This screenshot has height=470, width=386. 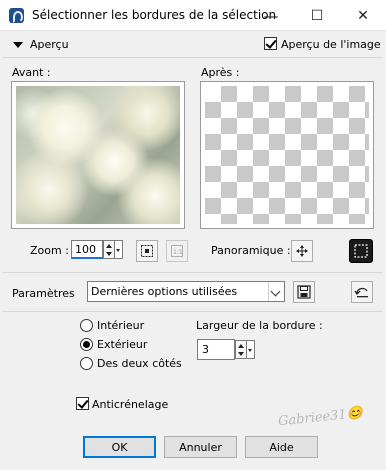 What do you see at coordinates (281, 447) in the screenshot?
I see `help-button: Aide` at bounding box center [281, 447].